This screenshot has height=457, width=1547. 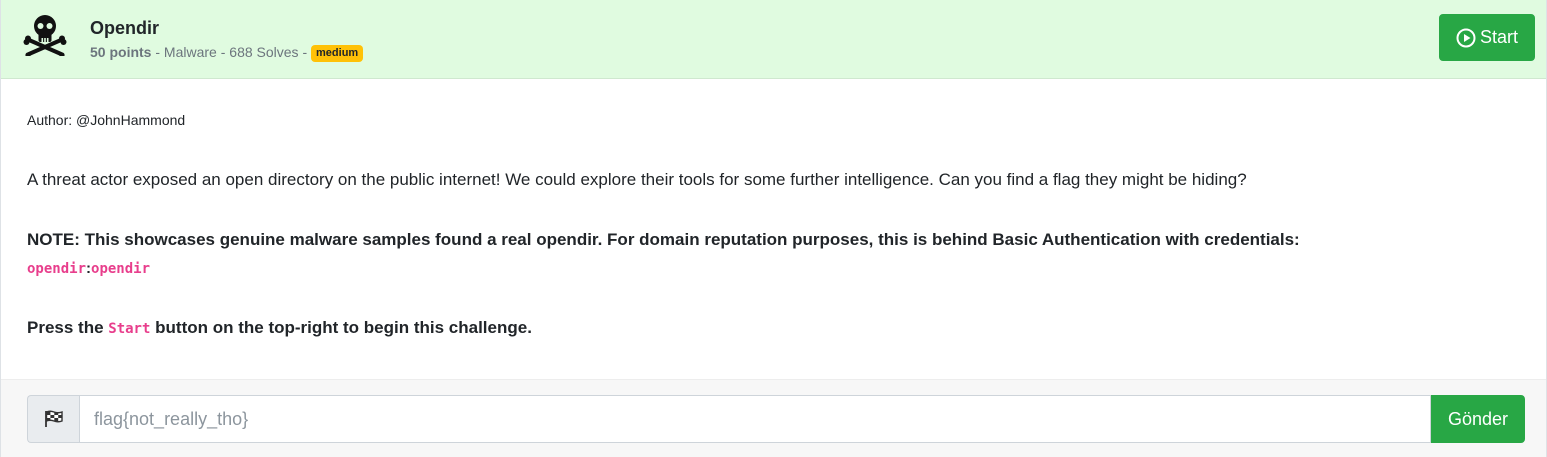 What do you see at coordinates (125, 28) in the screenshot?
I see `challenge-title: Opendir` at bounding box center [125, 28].